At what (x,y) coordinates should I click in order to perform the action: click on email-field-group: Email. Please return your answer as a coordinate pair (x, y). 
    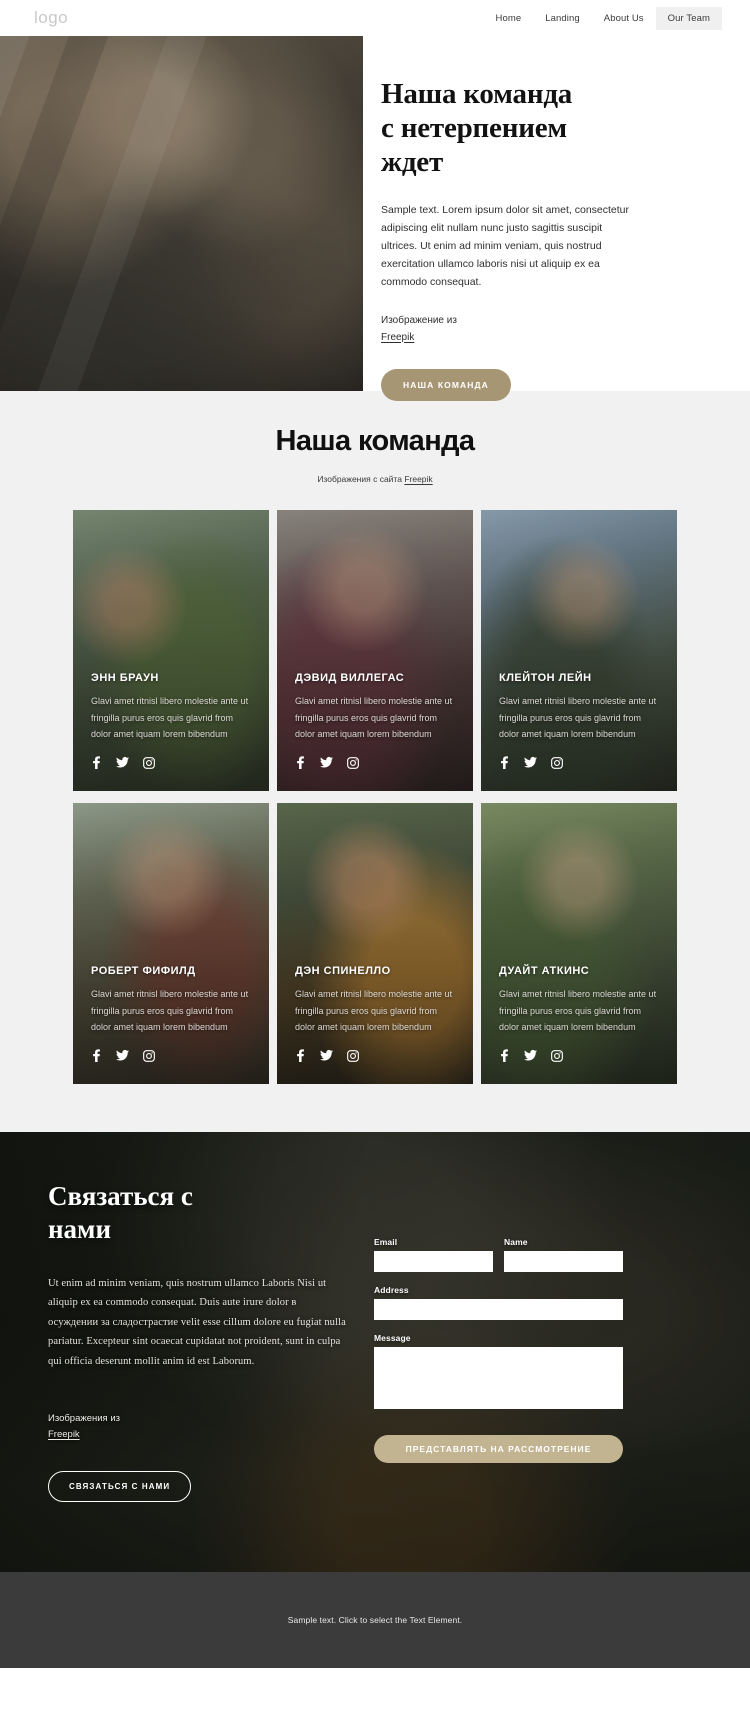
    Looking at the image, I should click on (433, 1254).